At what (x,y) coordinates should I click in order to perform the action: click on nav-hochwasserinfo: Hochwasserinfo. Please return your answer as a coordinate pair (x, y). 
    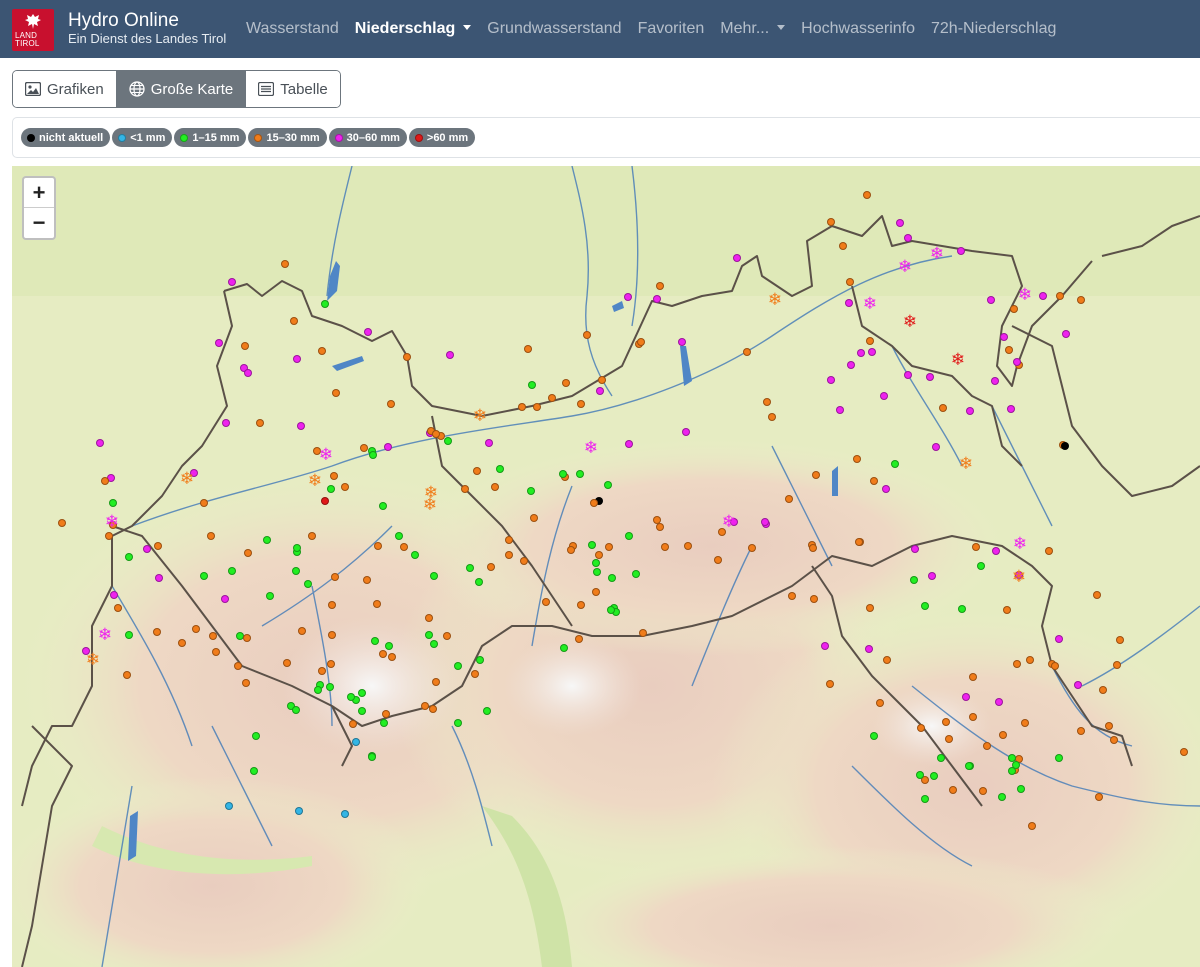
    Looking at the image, I should click on (858, 29).